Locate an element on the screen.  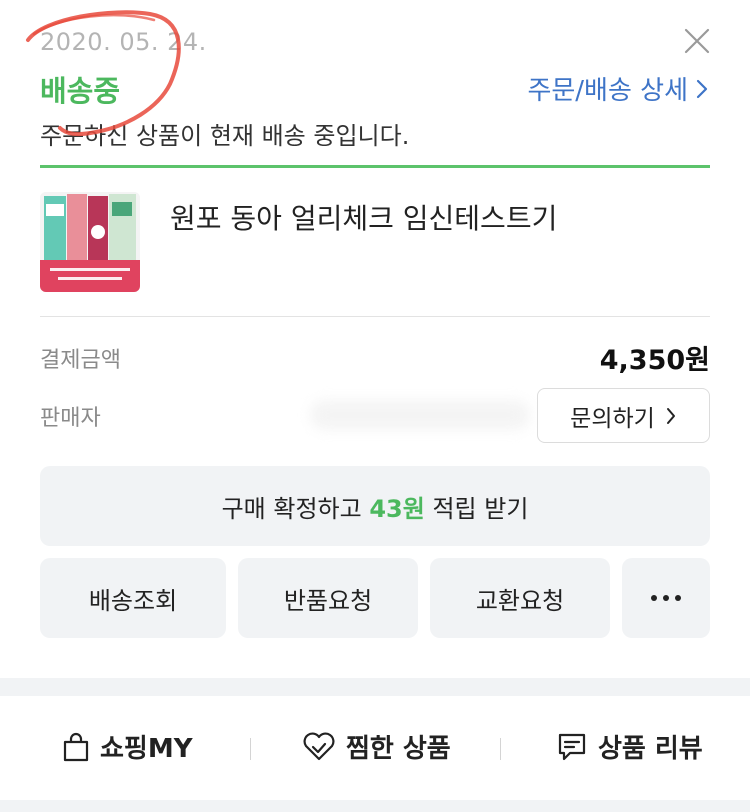
delivery-status: 배송중 is located at coordinates (80, 91).